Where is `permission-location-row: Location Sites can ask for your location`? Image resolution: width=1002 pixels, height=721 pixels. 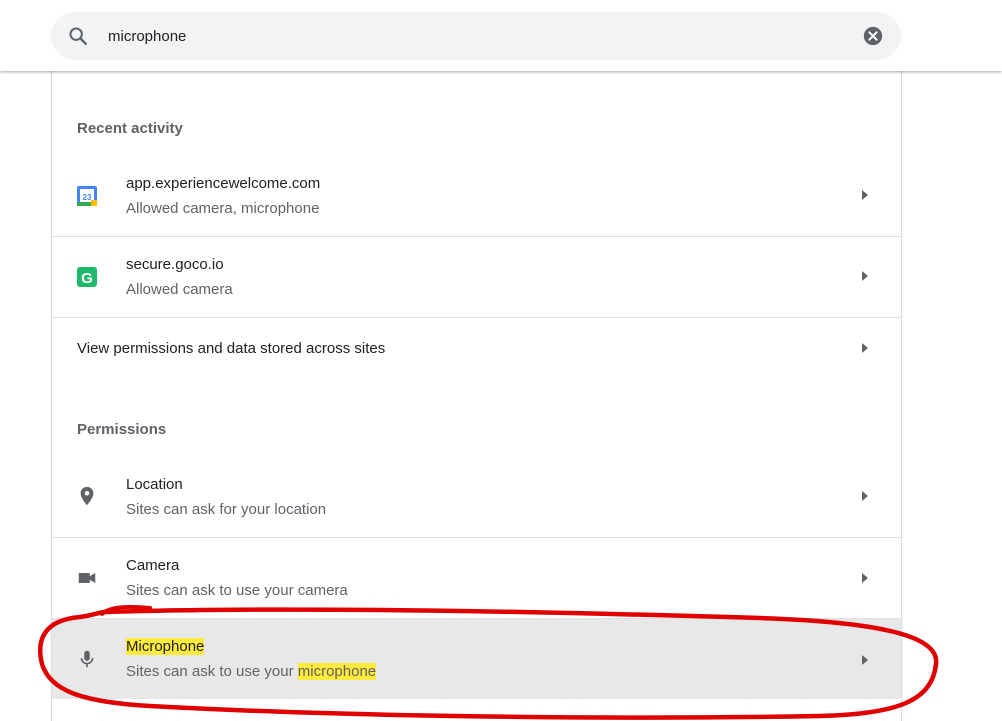
permission-location-row: Location Sites can ask for your location is located at coordinates (476, 496).